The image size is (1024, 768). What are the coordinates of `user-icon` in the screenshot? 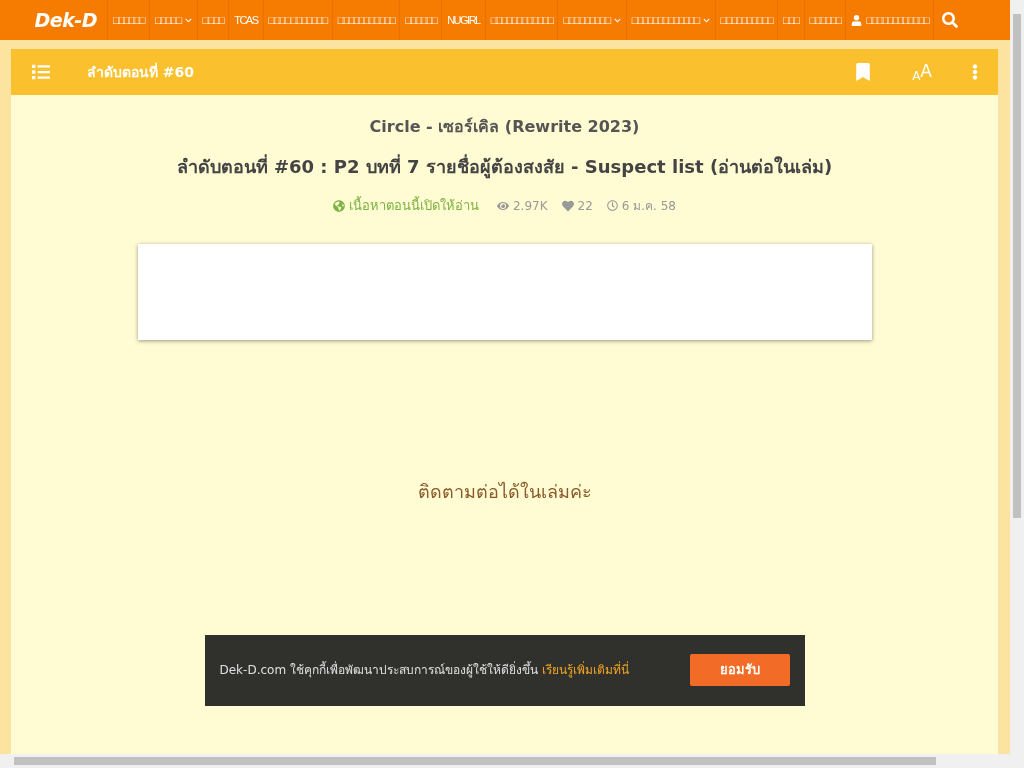 It's located at (857, 20).